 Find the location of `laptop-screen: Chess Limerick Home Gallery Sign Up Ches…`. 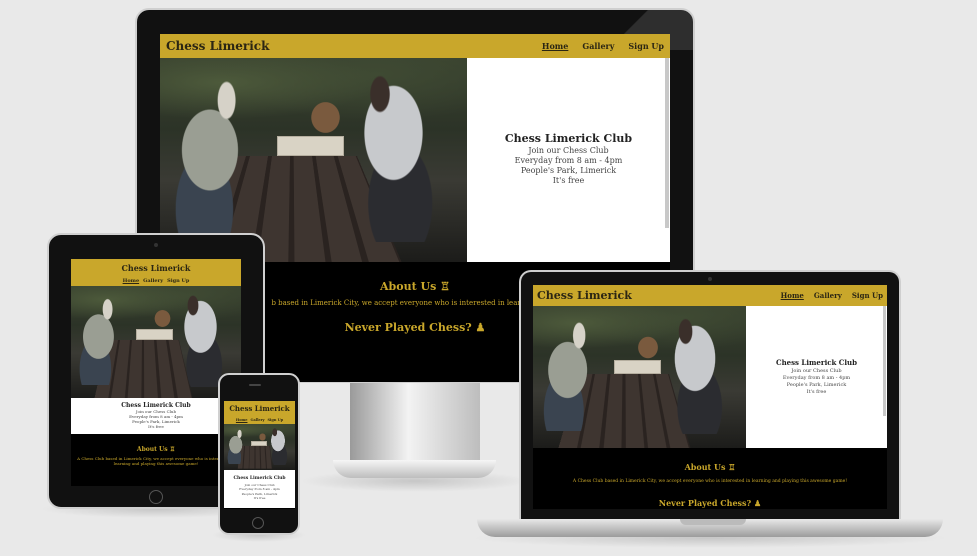

laptop-screen: Chess Limerick Home Gallery Sign Up Ches… is located at coordinates (710, 397).